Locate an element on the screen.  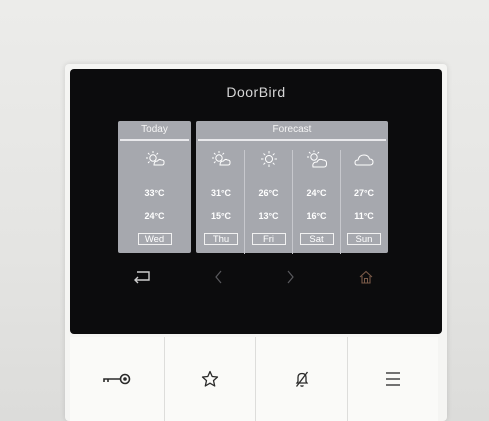
star-icon is located at coordinates (210, 378).